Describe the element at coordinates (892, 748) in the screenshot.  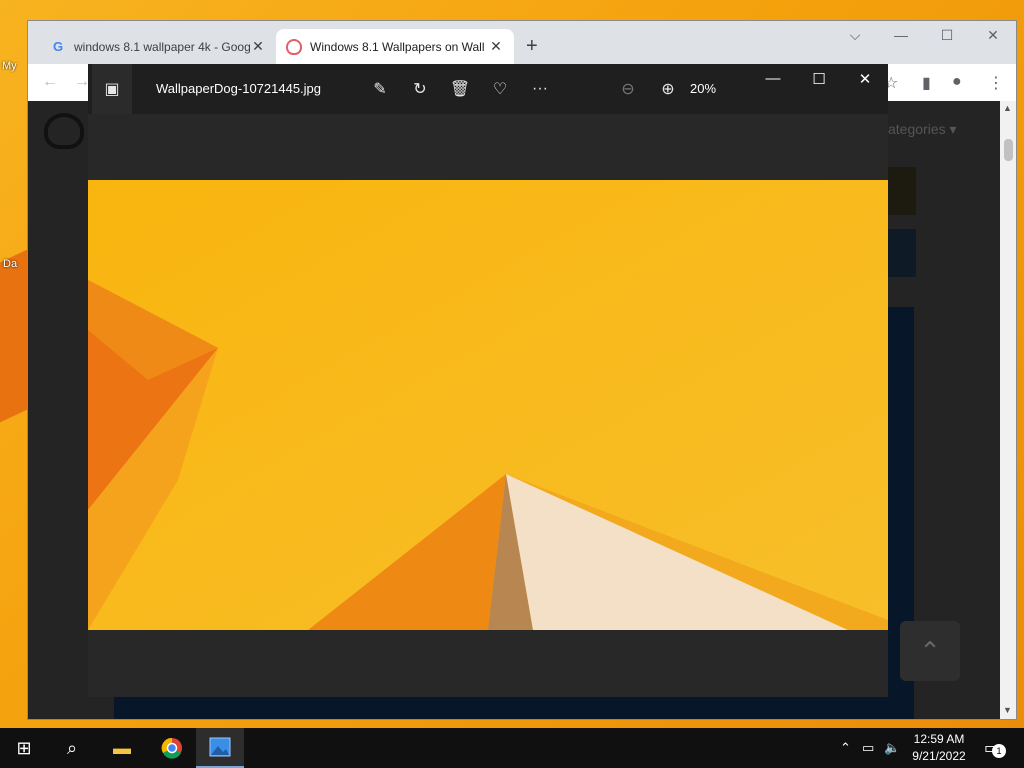
I see `volume-icon: 🔈` at that location.